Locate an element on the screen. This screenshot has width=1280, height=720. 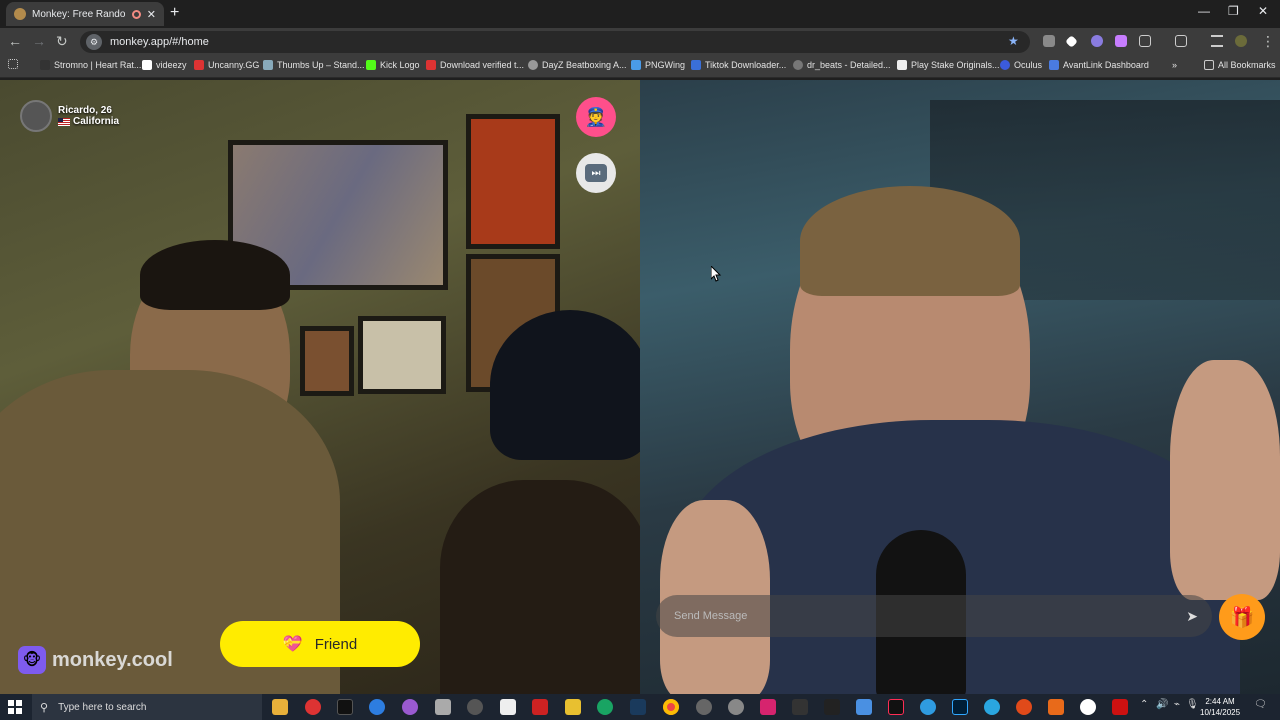
extensions-puzzle-icon is located at coordinates (1145, 41).